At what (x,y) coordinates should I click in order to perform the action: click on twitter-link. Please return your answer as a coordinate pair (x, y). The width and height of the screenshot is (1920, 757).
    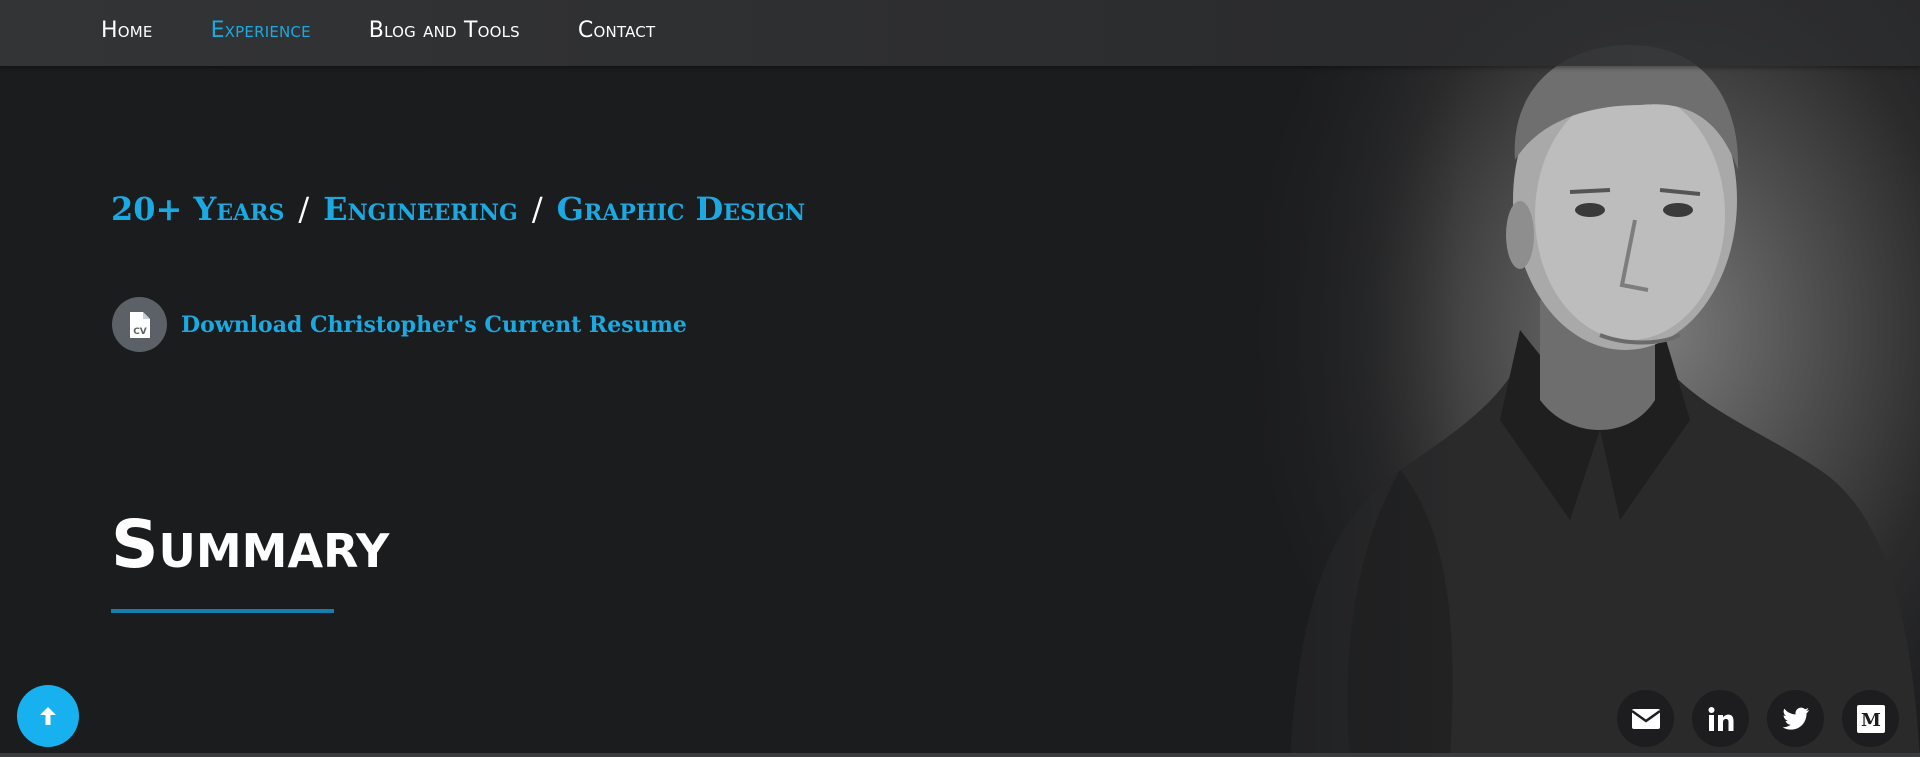
    Looking at the image, I should click on (1795, 718).